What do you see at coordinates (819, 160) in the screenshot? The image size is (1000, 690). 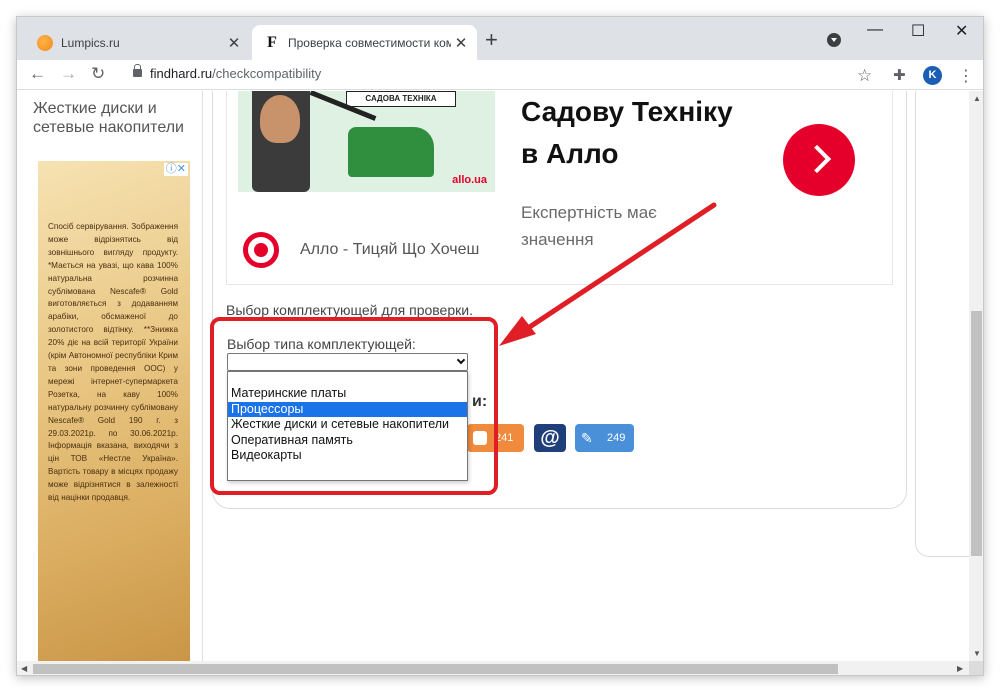 I see `ad-arrow-button` at bounding box center [819, 160].